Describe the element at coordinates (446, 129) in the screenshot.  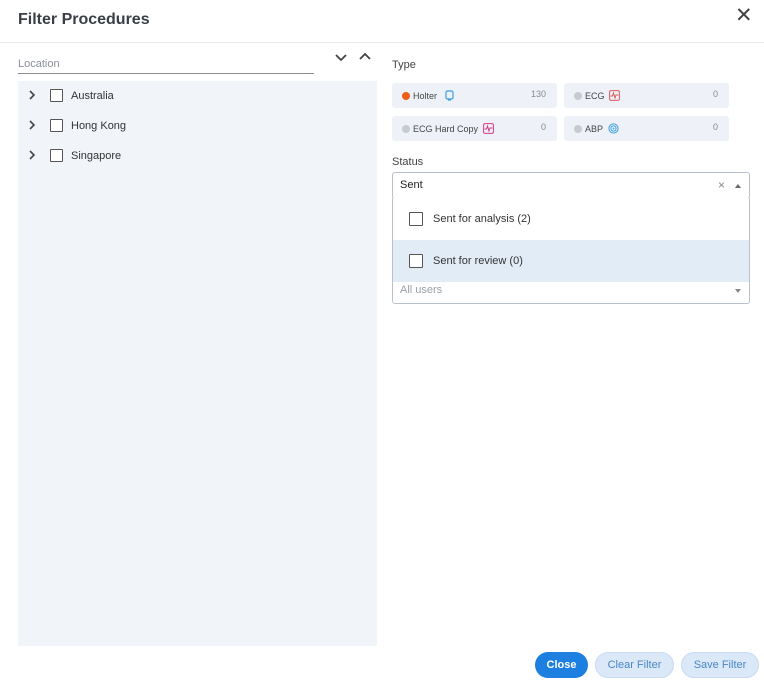
I see `type-name: ECG Hard Copy` at that location.